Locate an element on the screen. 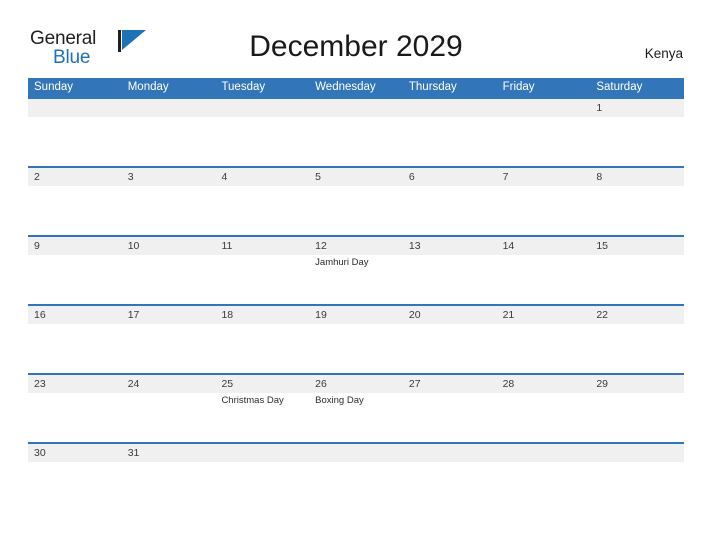 The image size is (712, 550). day-event-jamhuri-day: Jamhuri Day is located at coordinates (342, 262).